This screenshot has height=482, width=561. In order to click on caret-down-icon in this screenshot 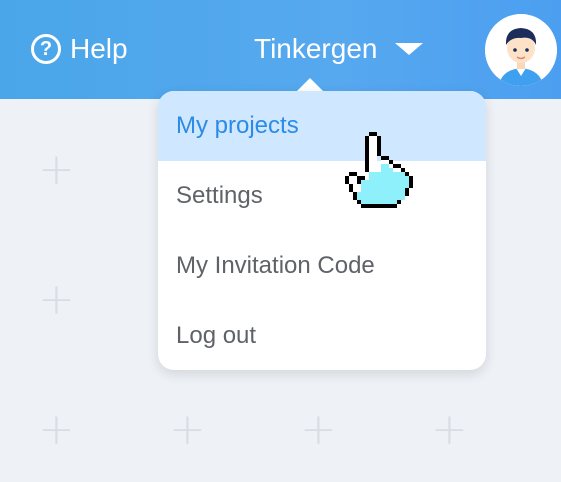, I will do `click(409, 49)`.